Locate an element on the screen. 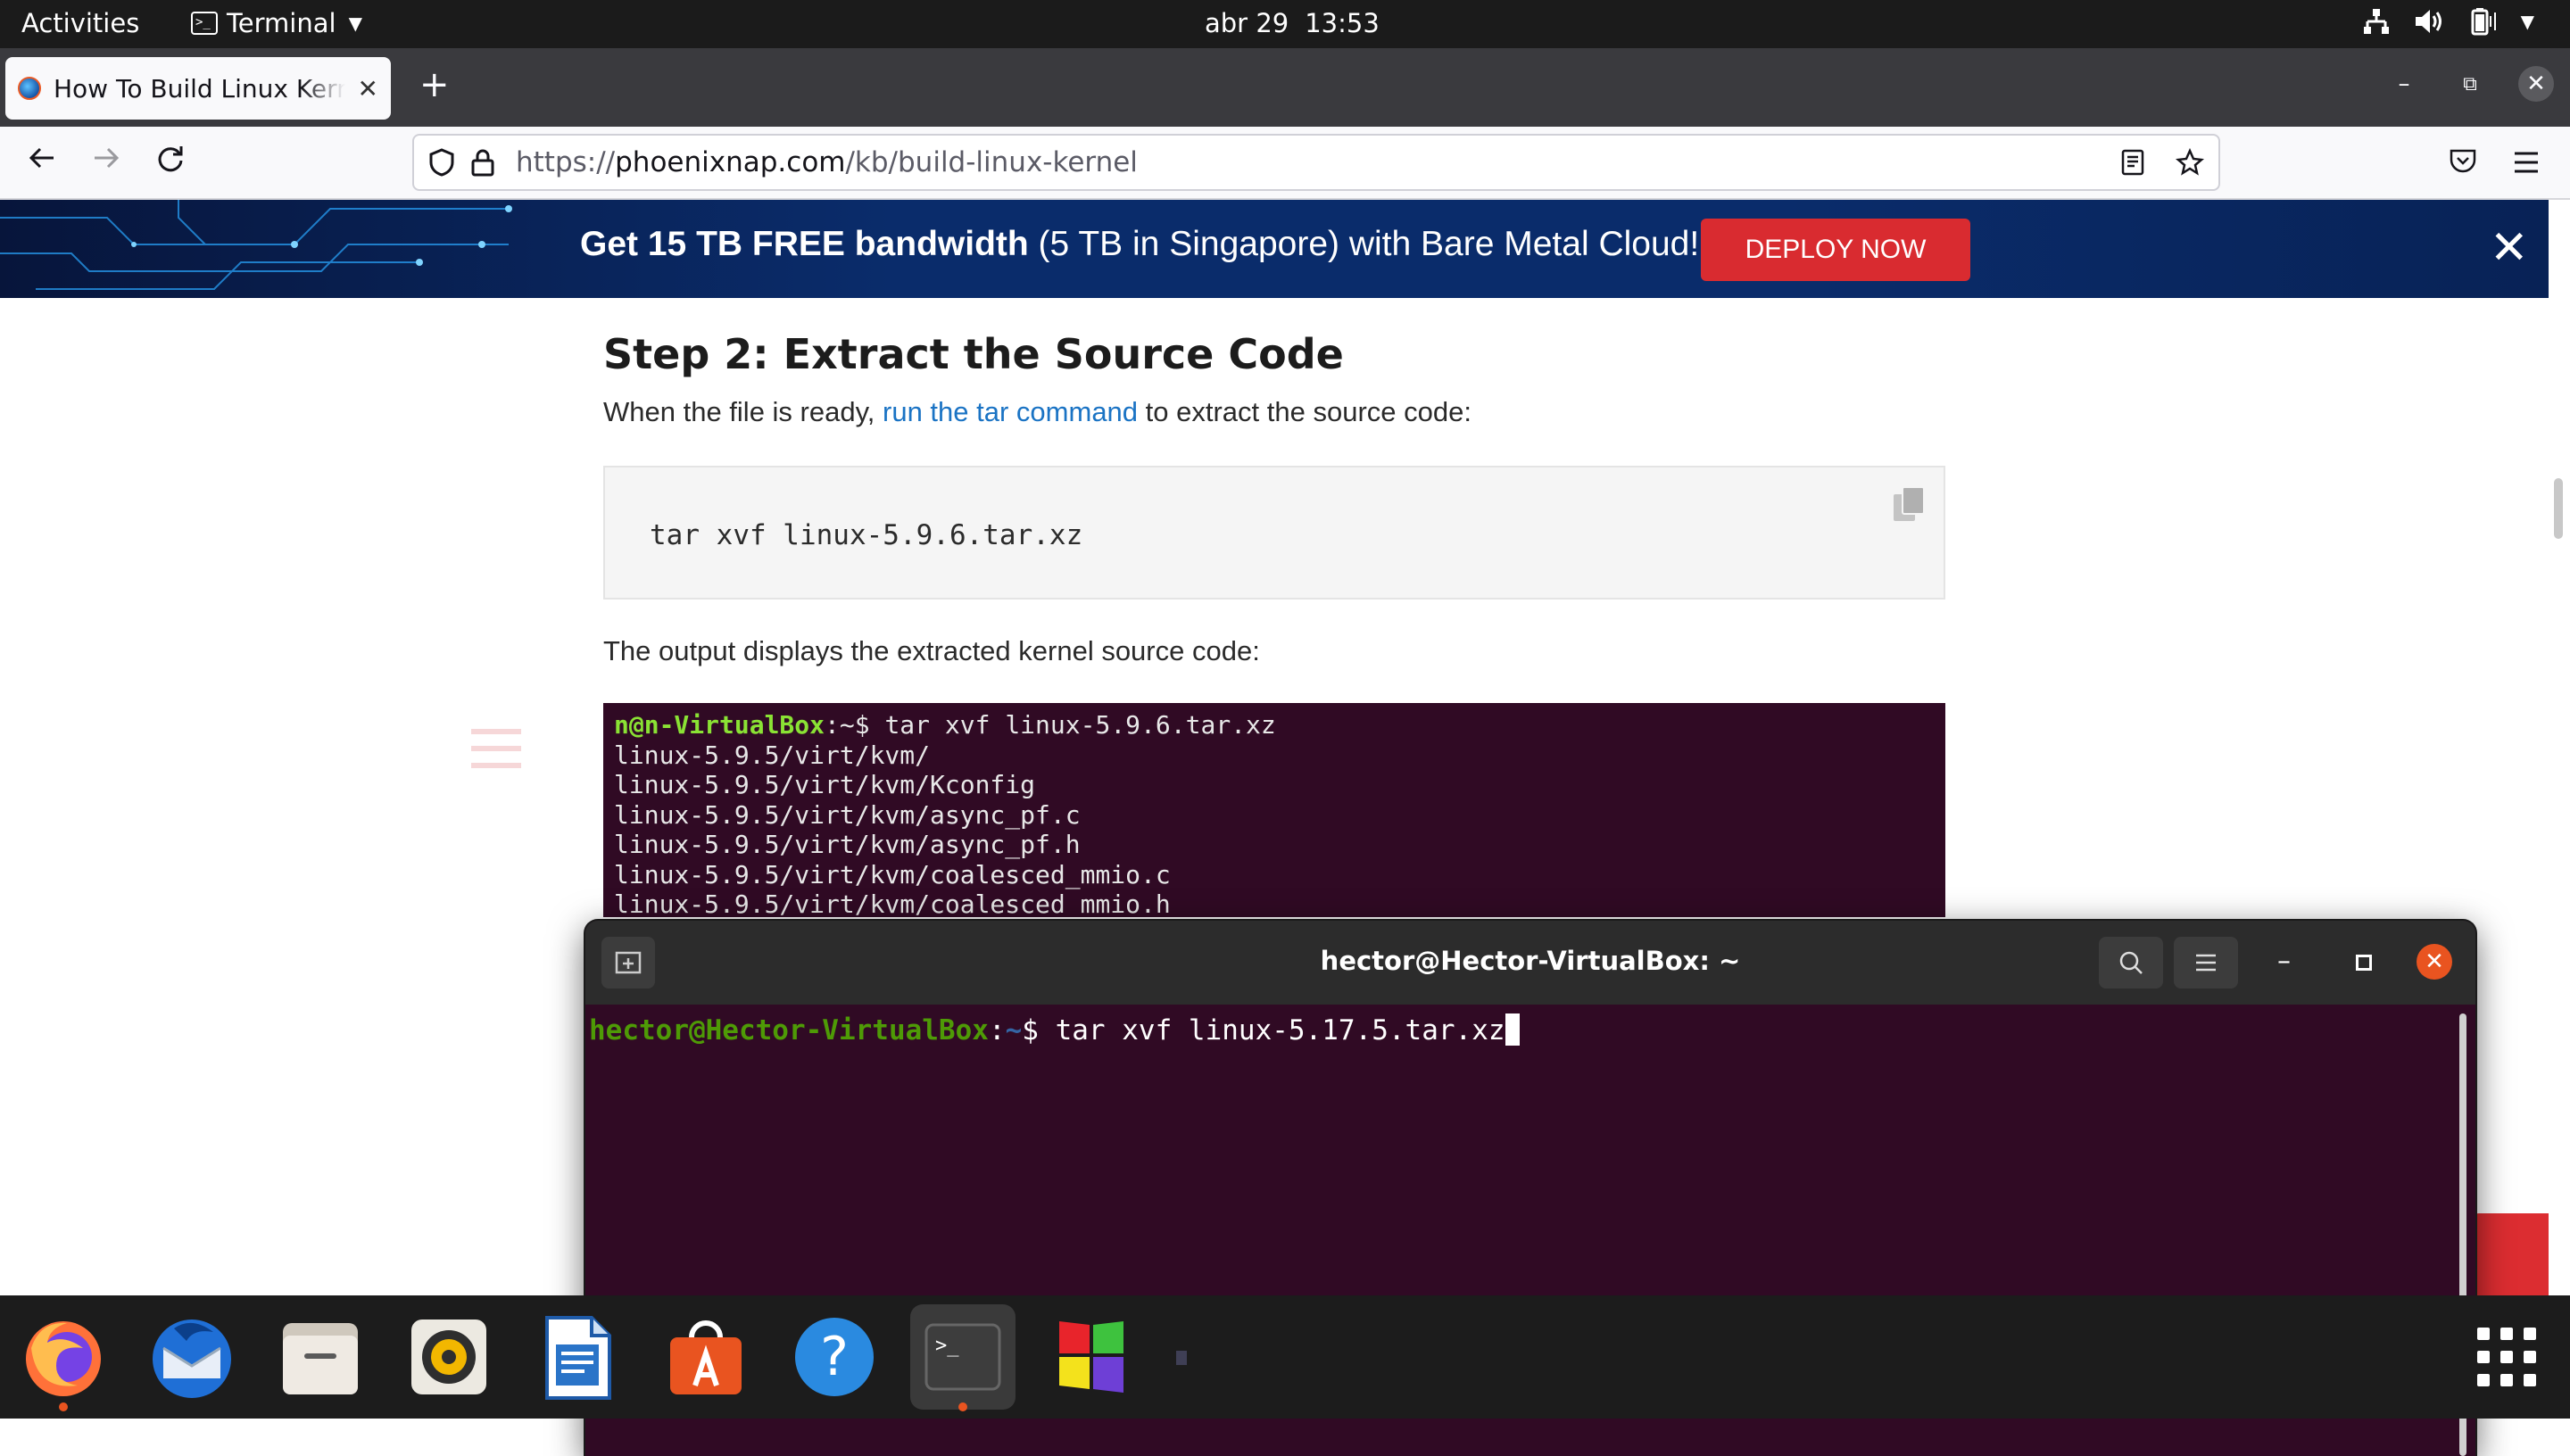 The image size is (2570, 1456). page-scrollbar is located at coordinates (2559, 509).